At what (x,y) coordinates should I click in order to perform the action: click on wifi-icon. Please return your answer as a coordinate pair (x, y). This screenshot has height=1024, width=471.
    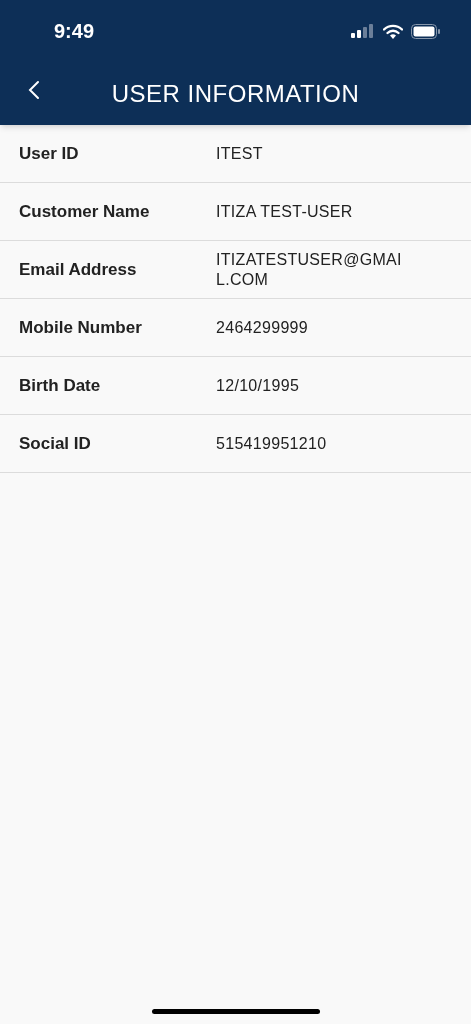
    Looking at the image, I should click on (393, 31).